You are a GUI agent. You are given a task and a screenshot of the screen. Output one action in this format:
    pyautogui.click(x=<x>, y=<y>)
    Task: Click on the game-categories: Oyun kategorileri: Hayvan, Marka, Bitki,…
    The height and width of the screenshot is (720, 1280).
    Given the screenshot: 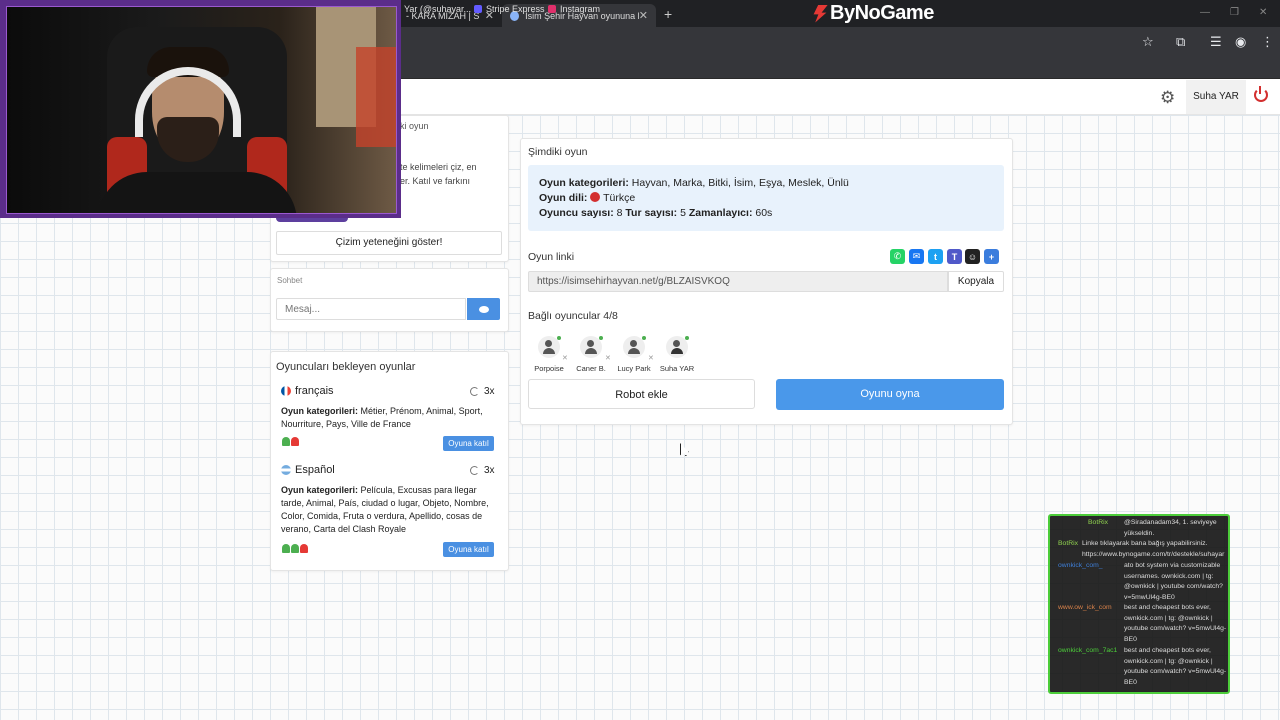 What is the action you would take?
    pyautogui.click(x=694, y=183)
    